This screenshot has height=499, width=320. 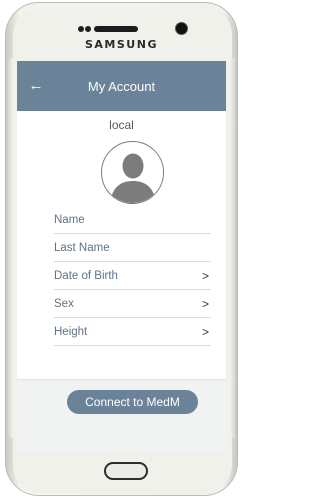 I want to click on home-button, so click(x=126, y=471).